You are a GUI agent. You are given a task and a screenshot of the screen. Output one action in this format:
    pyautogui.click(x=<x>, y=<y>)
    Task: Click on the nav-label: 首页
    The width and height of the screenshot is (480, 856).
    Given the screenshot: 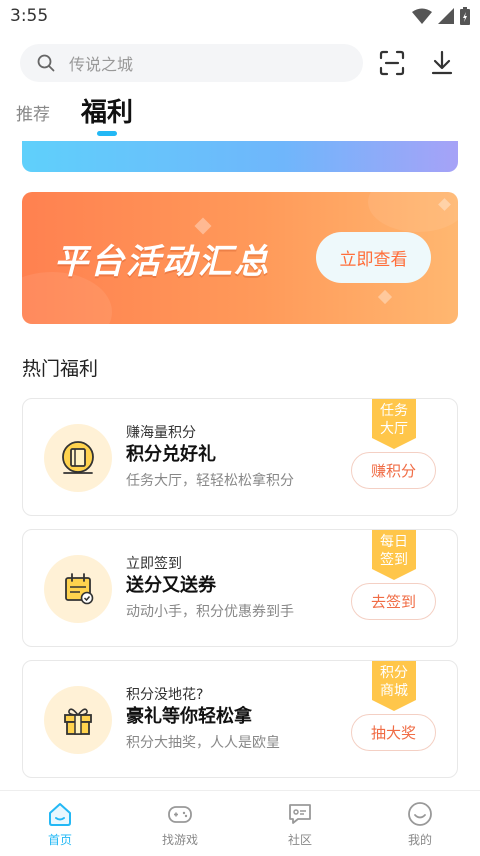 What is the action you would take?
    pyautogui.click(x=59, y=840)
    